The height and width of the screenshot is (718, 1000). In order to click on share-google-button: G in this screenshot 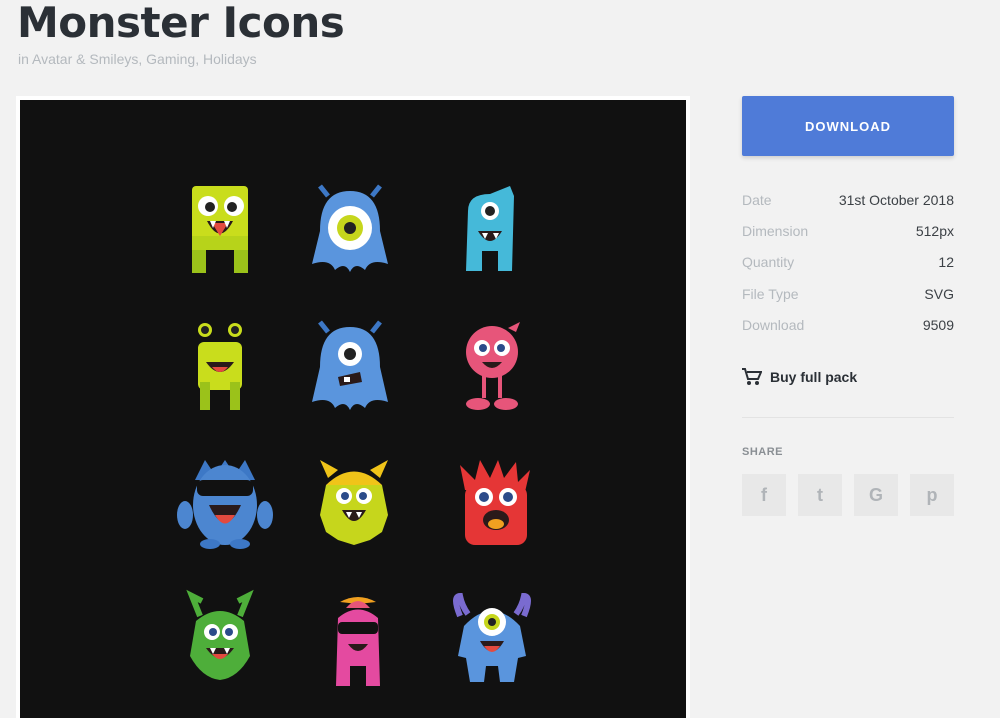, I will do `click(876, 495)`.